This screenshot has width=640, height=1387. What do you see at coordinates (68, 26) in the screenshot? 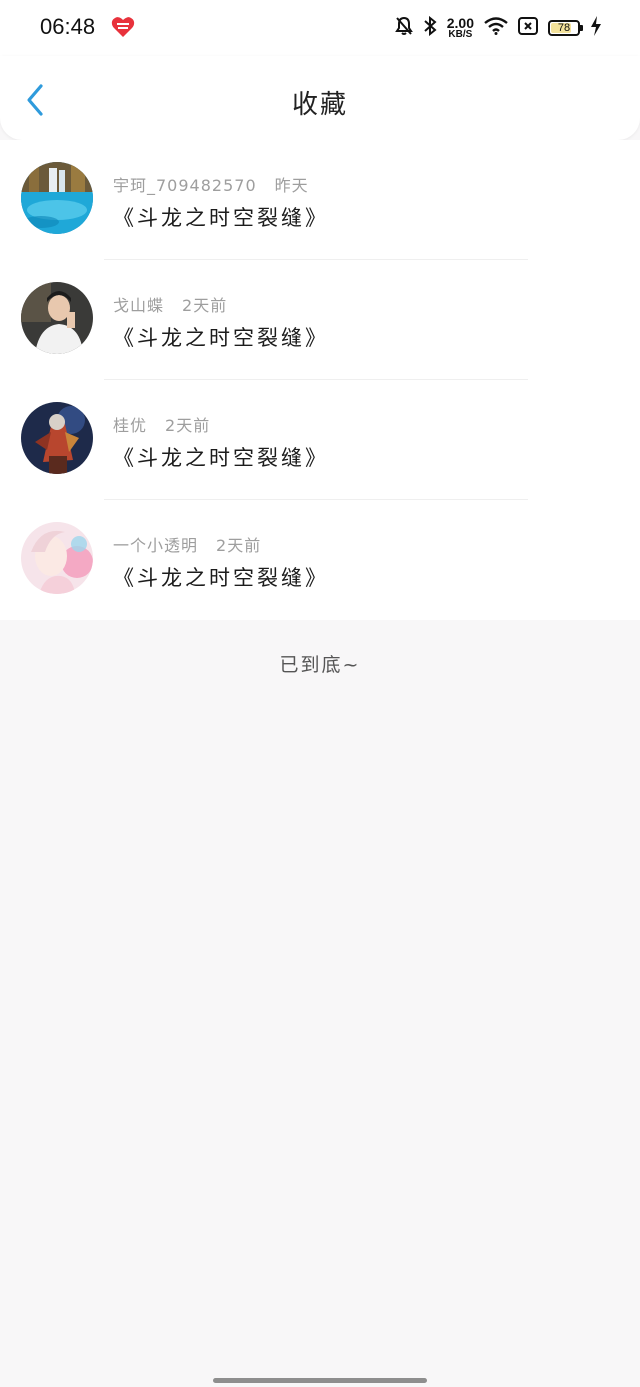
I see `status-time: 06:48` at bounding box center [68, 26].